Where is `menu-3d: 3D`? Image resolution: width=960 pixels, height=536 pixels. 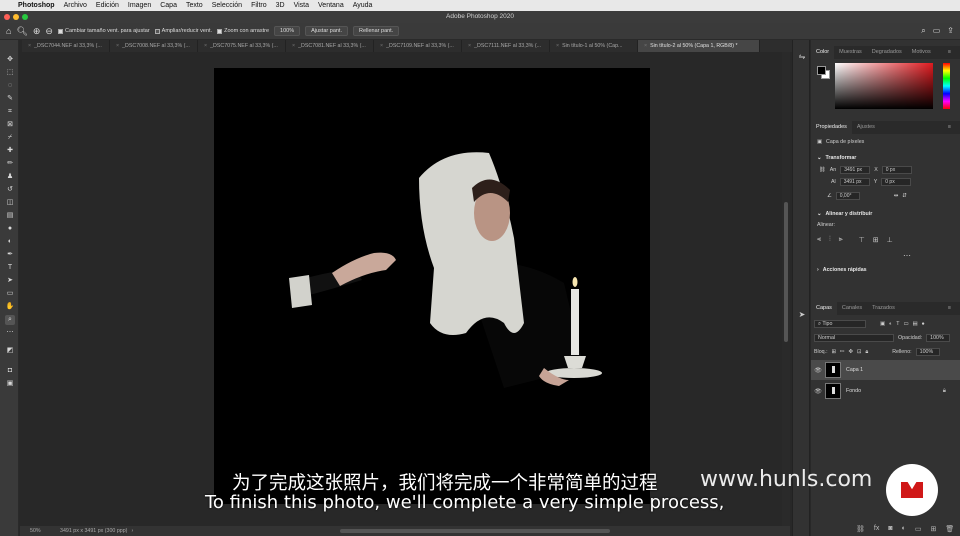 menu-3d: 3D is located at coordinates (280, 5).